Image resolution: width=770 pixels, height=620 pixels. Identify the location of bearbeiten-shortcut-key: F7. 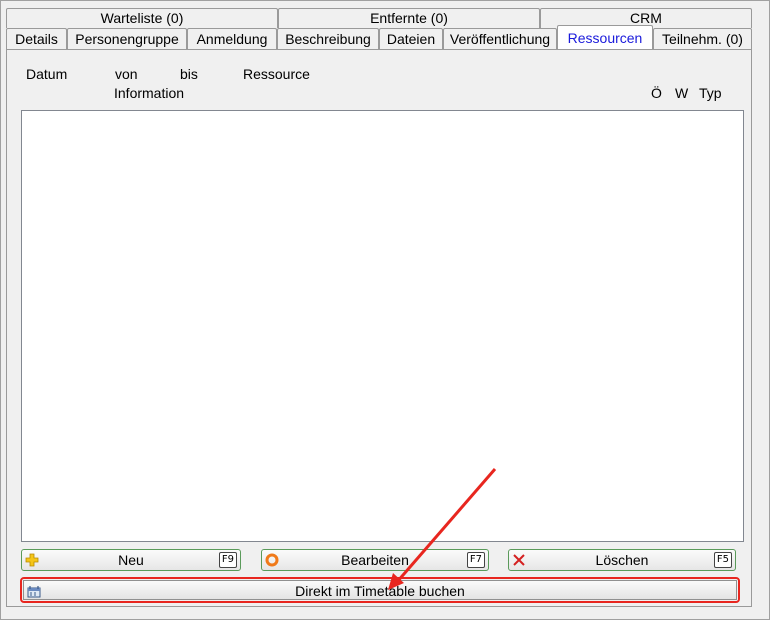
(475, 560).